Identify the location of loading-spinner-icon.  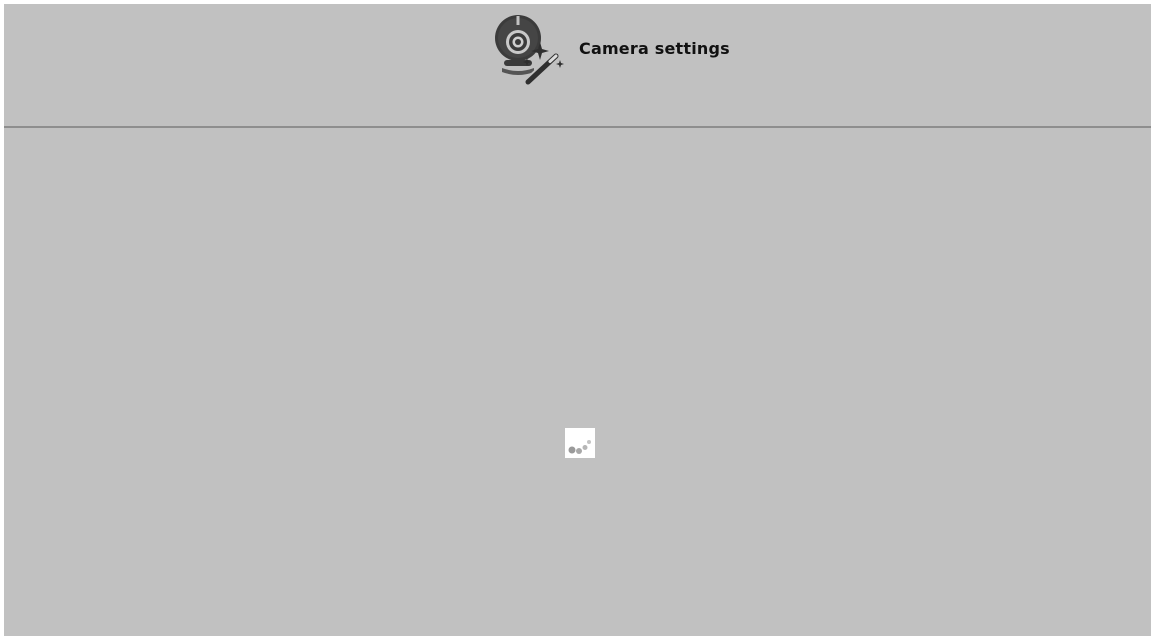
(580, 443).